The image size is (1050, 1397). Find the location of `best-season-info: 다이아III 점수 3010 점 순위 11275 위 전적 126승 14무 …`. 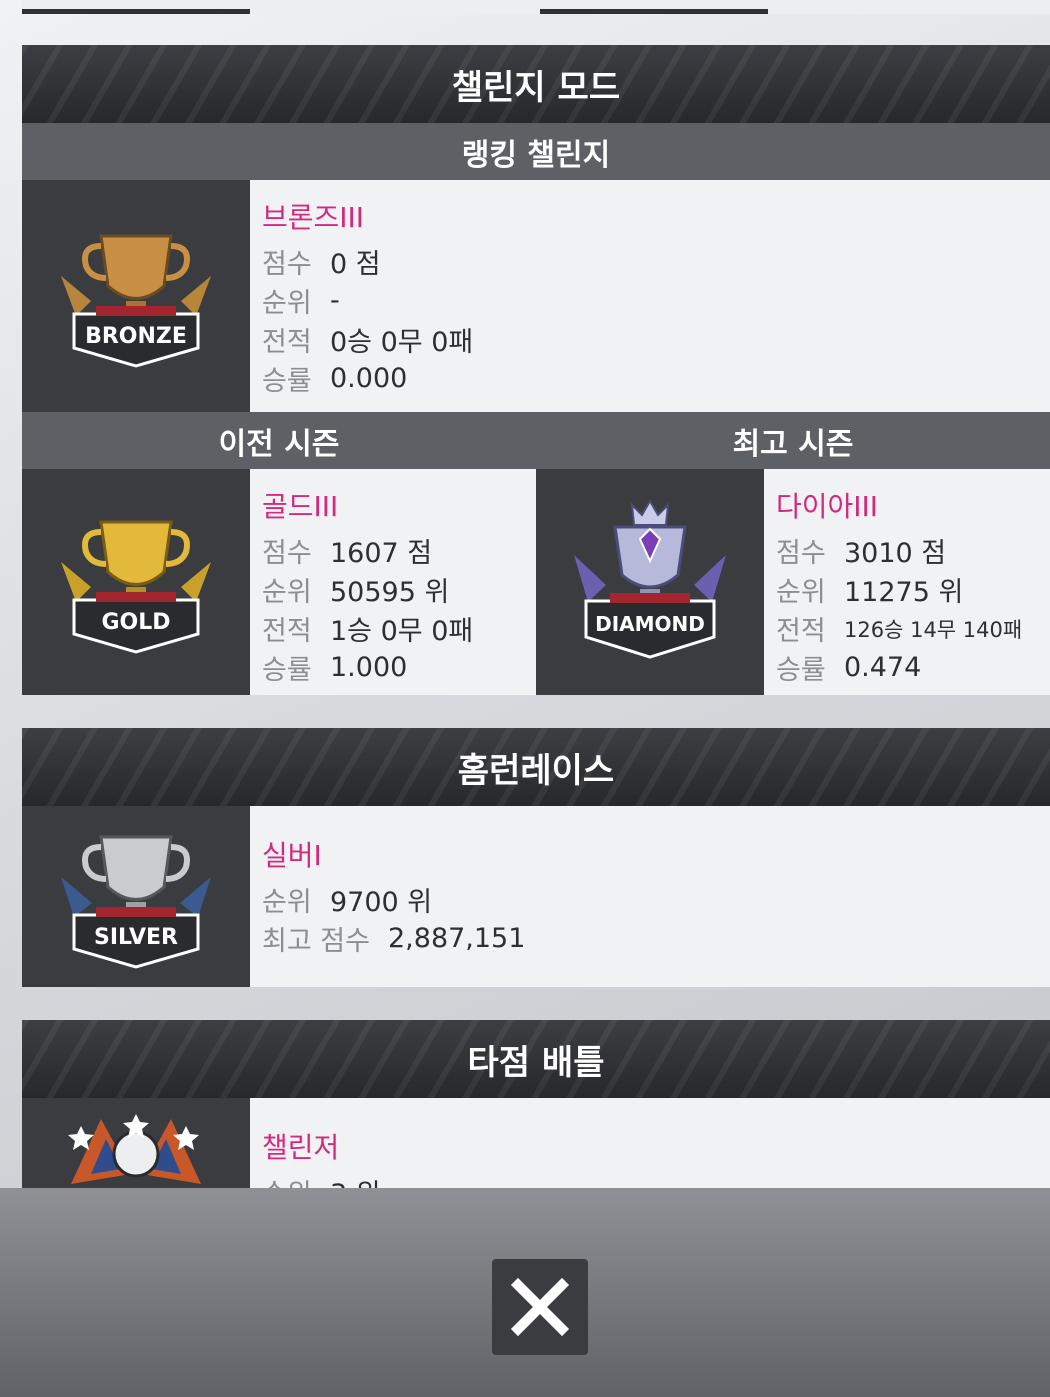

best-season-info: 다이아III 점수 3010 점 순위 11275 위 전적 126승 14무 … is located at coordinates (907, 582).